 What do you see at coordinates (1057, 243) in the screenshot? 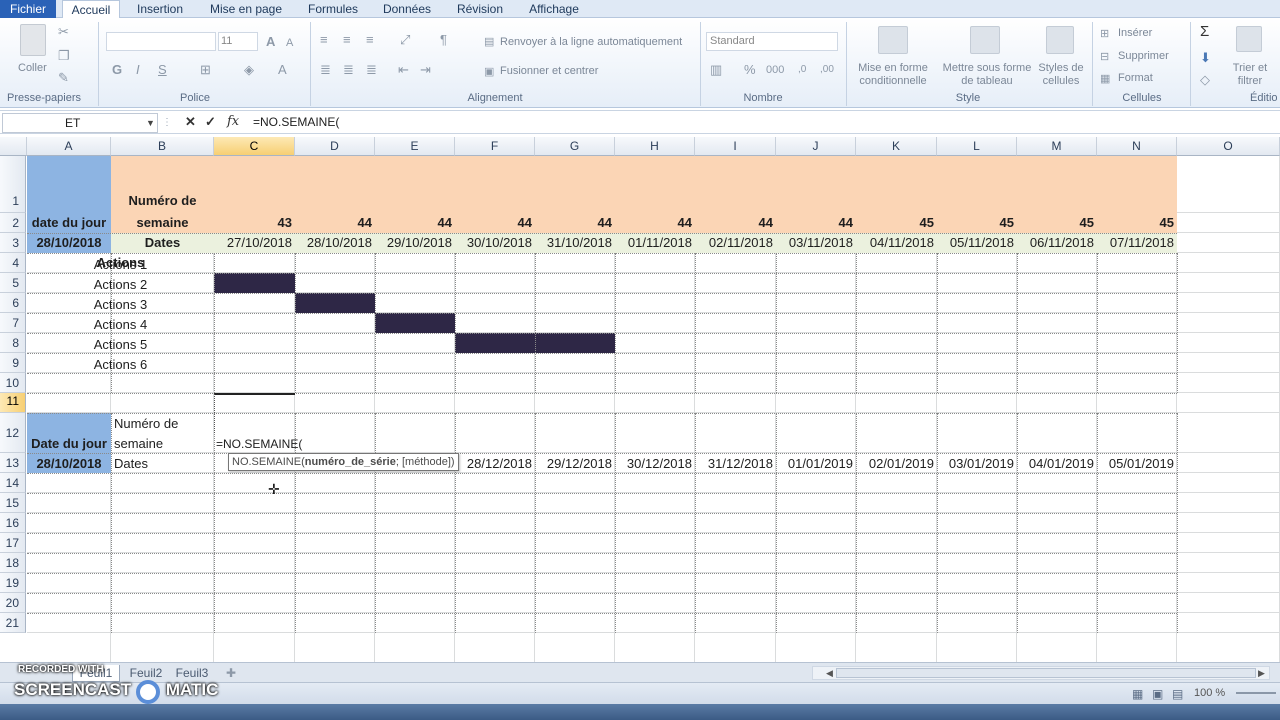
I see `date-11: 06/11/2018` at bounding box center [1057, 243].